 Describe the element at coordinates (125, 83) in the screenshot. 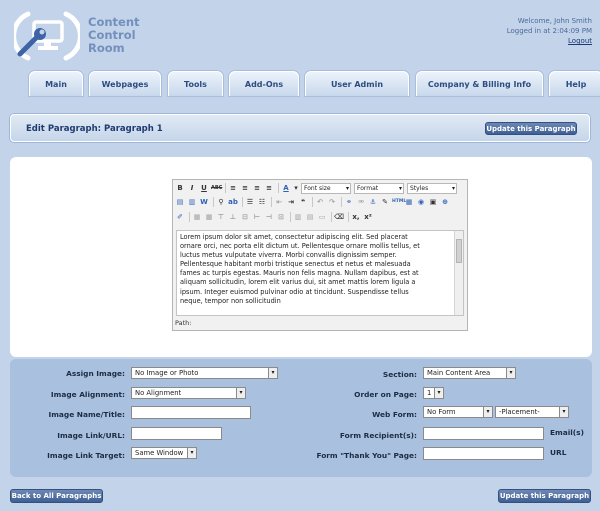

I see `tab-webpages: Webpages` at that location.